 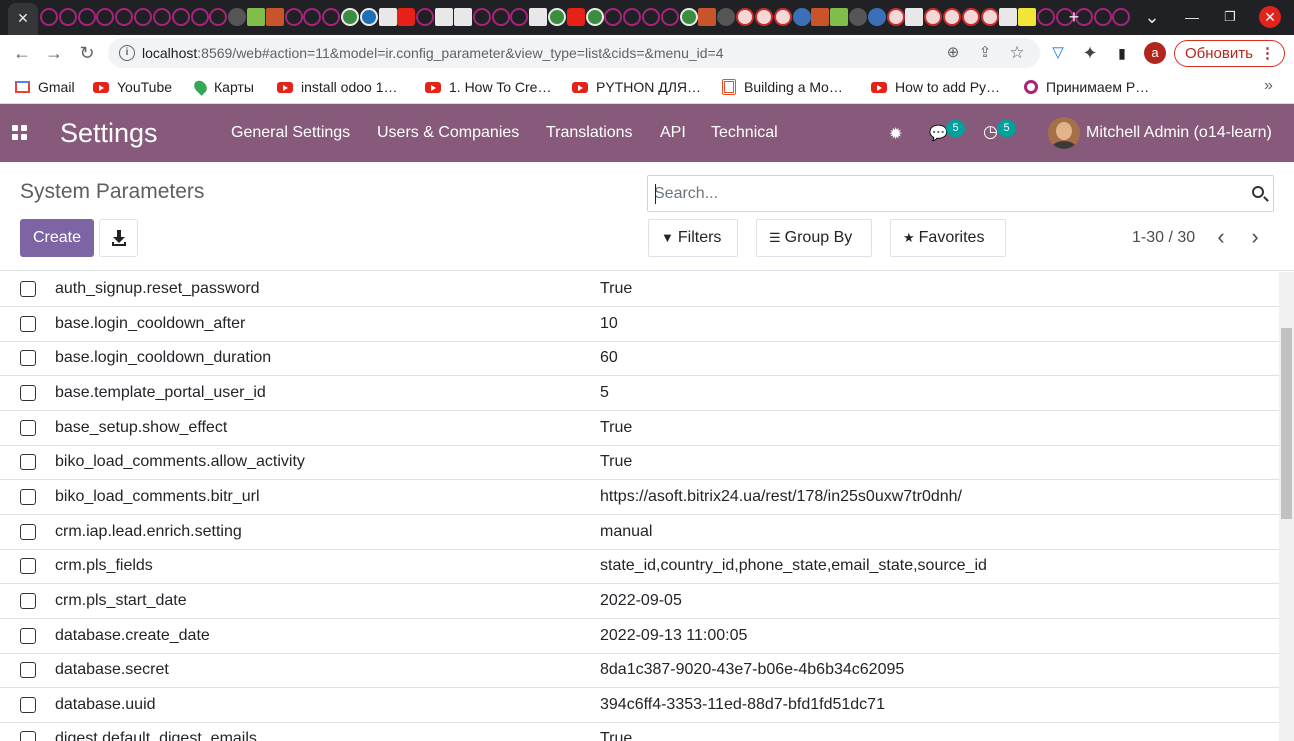 I want to click on restore-window-button: ❐, so click(x=1230, y=17).